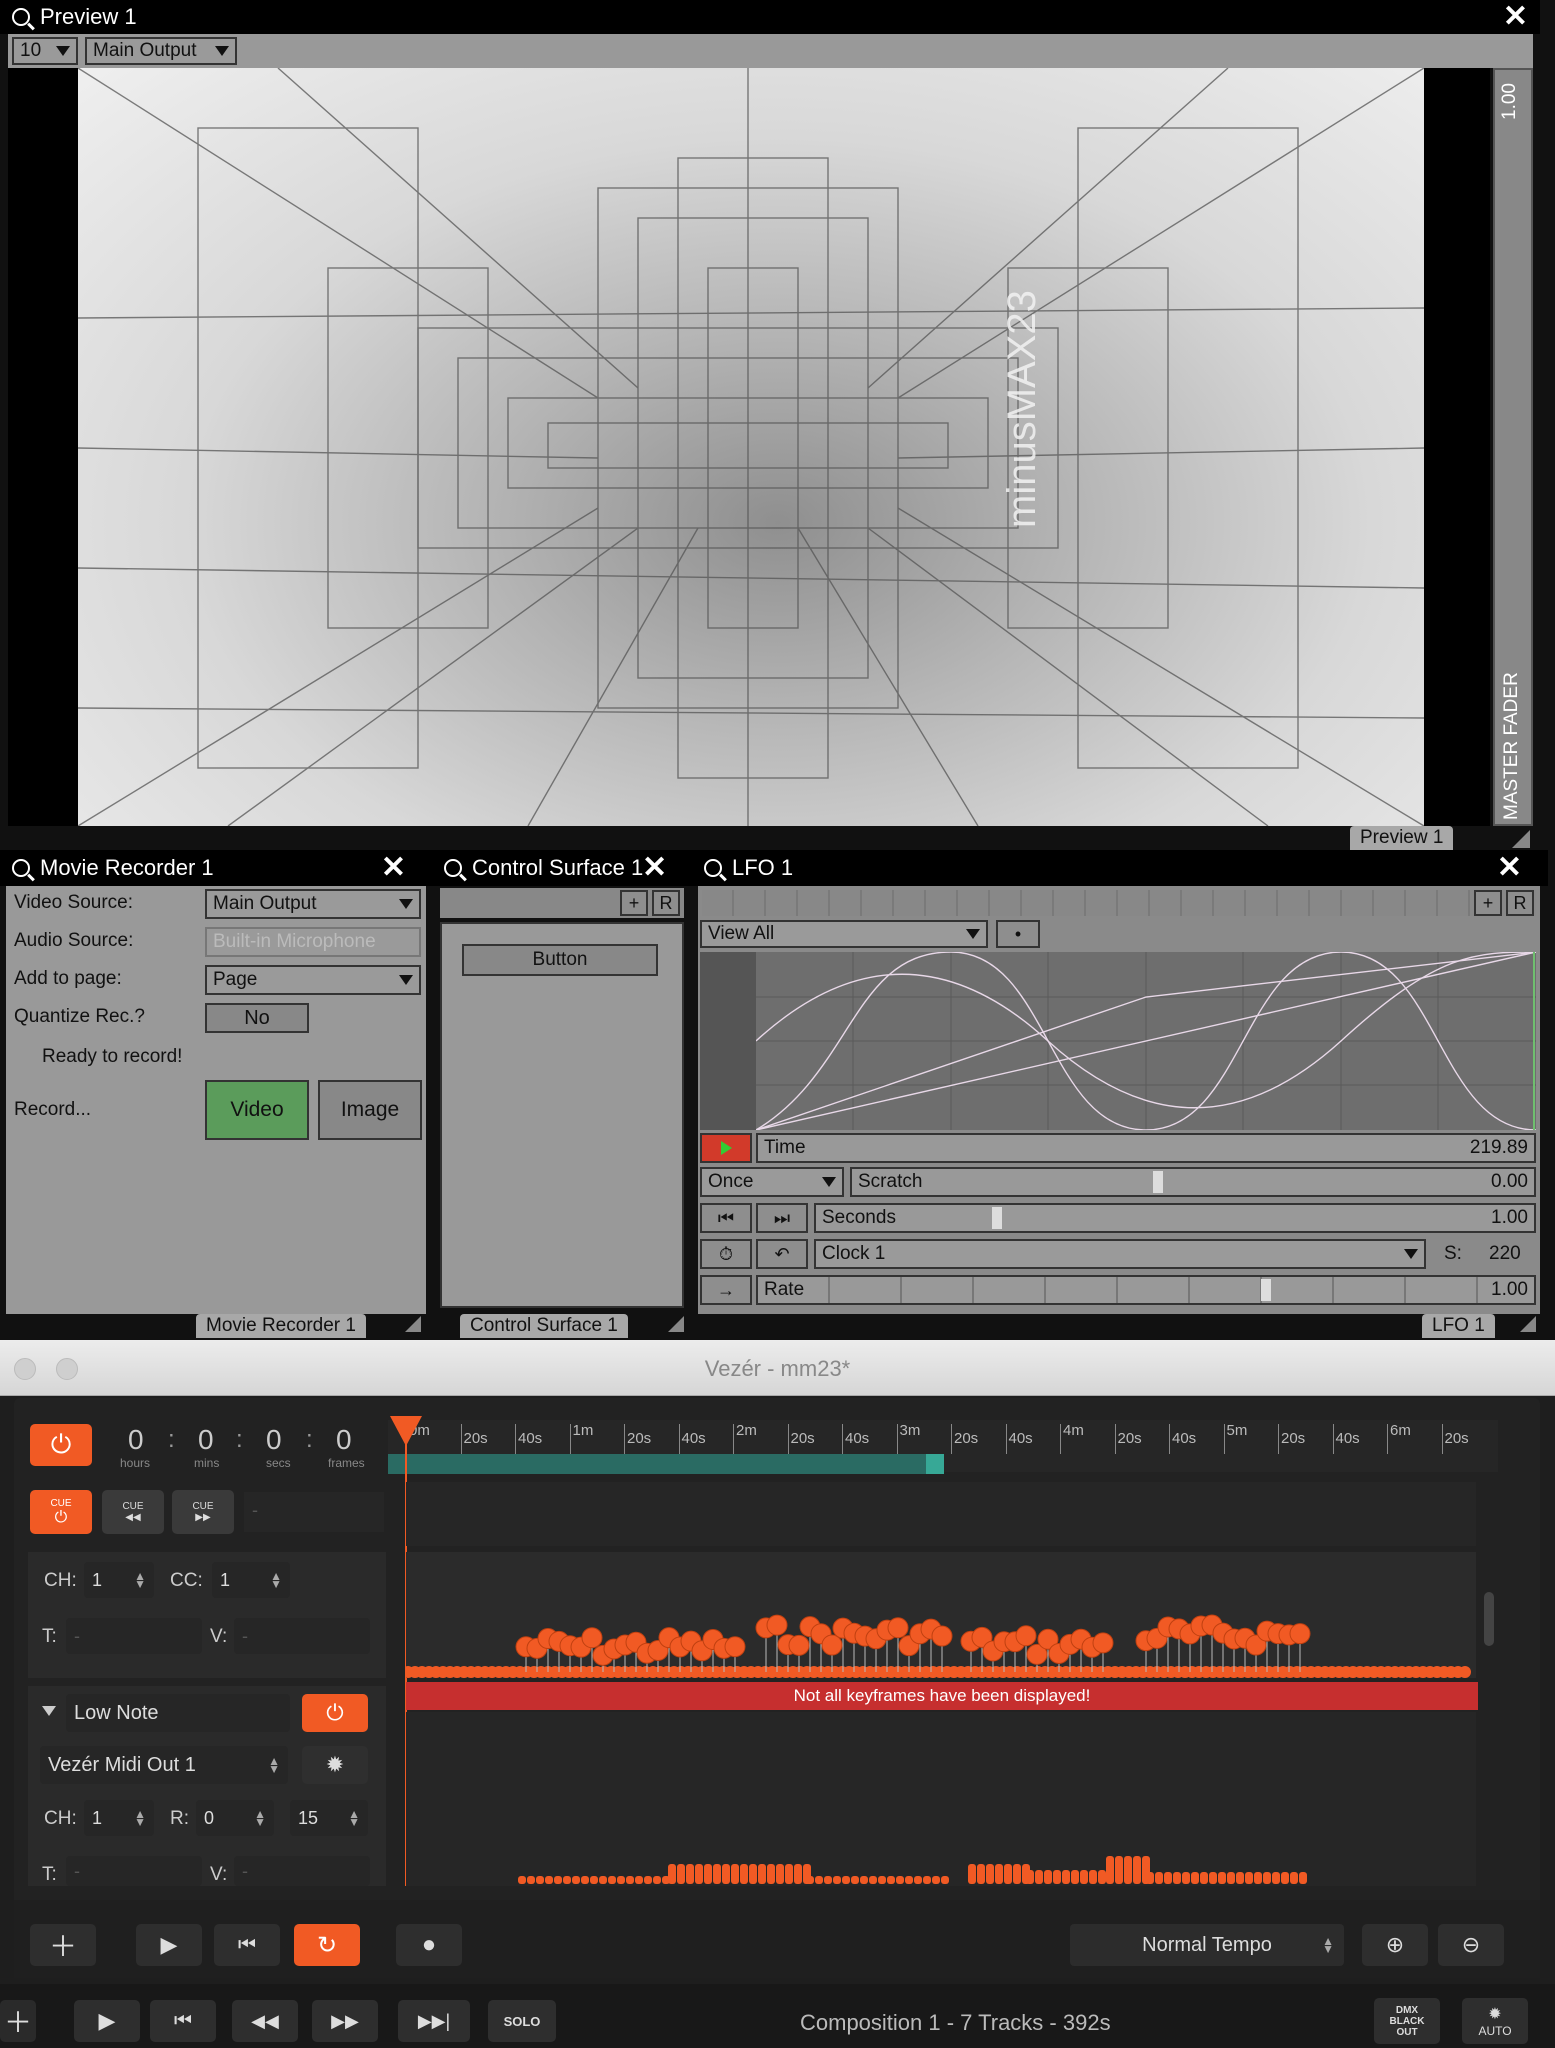  I want to click on track2-range-min-stepper: 0 ▲ ▼, so click(235, 1818).